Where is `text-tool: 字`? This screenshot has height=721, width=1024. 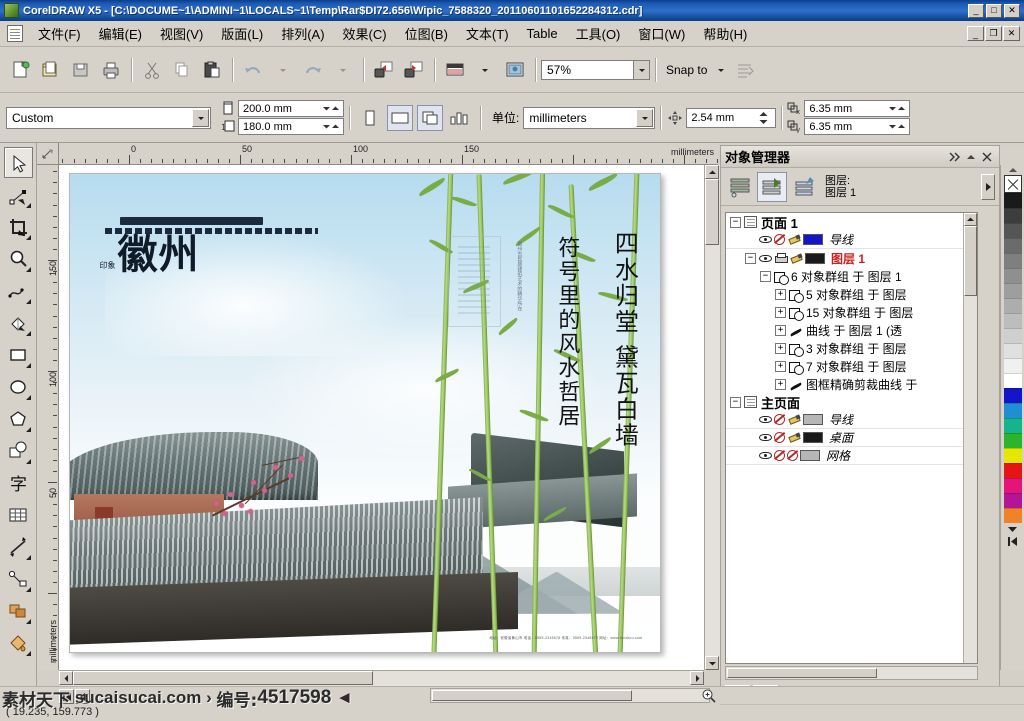
text-tool: 字 is located at coordinates (18, 482).